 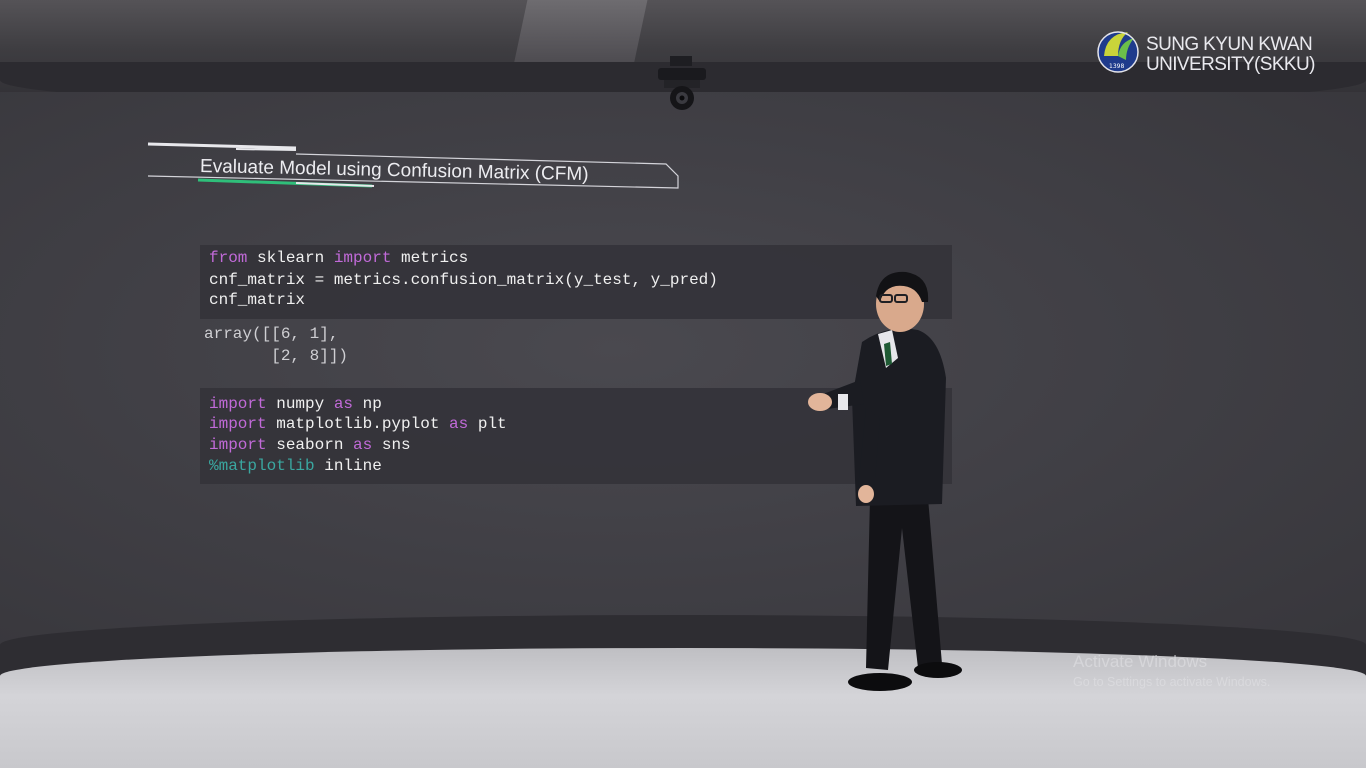 I want to click on watermark-subtitle: Go to Settings to activate Windows., so click(x=1172, y=682).